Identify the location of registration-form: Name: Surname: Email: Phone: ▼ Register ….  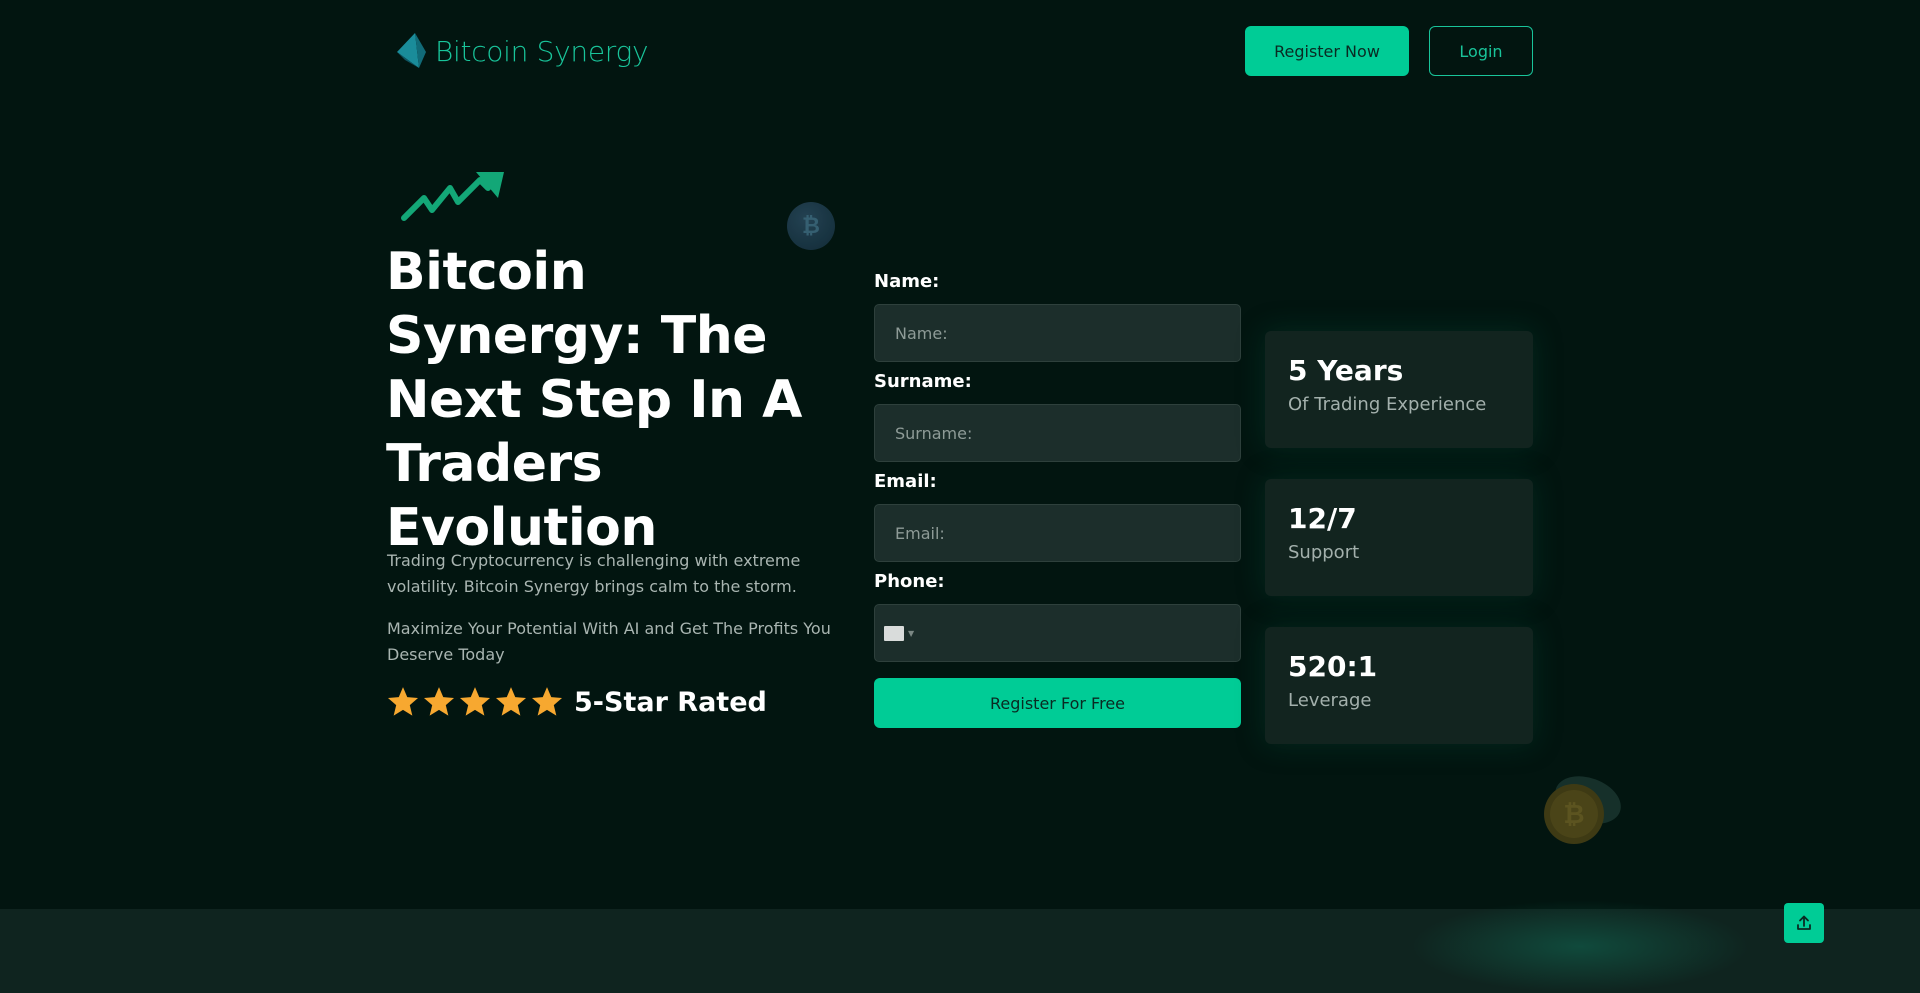
(1057, 499).